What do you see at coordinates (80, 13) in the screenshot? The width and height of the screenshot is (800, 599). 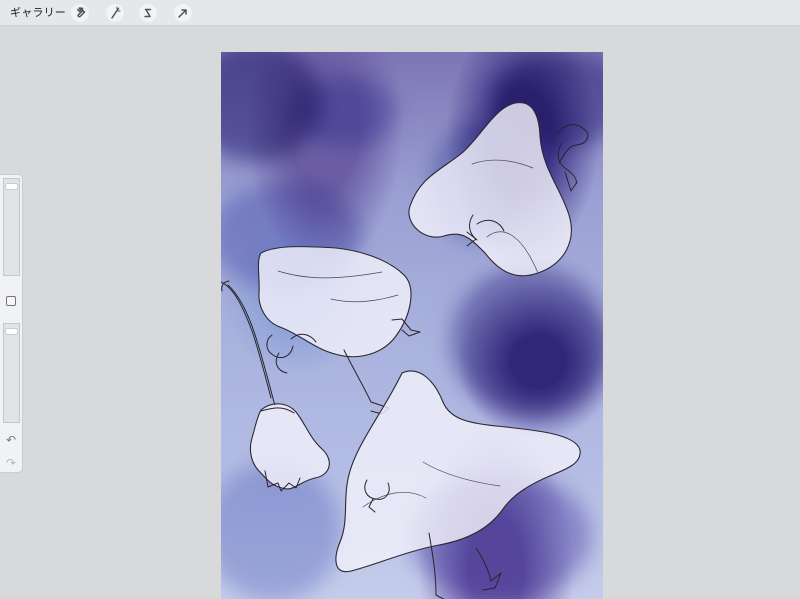 I see `wrench-icon` at bounding box center [80, 13].